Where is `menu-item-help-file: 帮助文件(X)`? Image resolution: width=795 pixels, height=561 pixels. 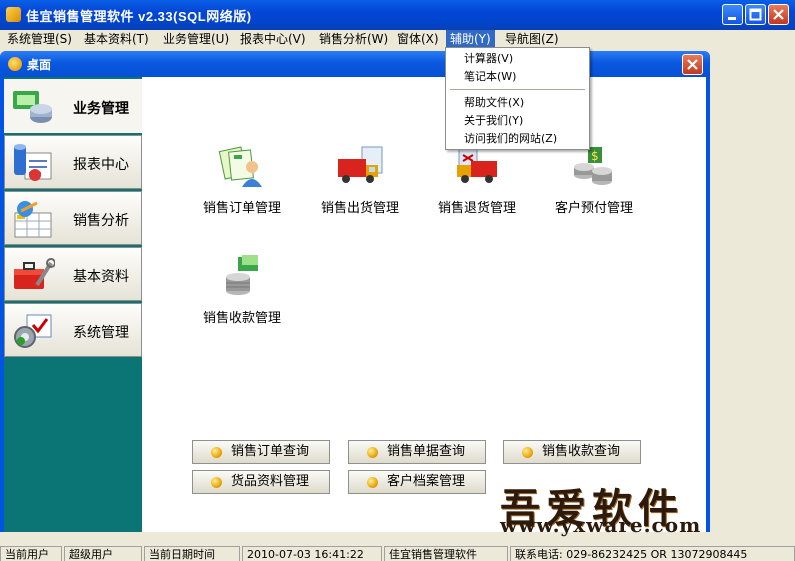
menu-item-help-file: 帮助文件(X) is located at coordinates (494, 103).